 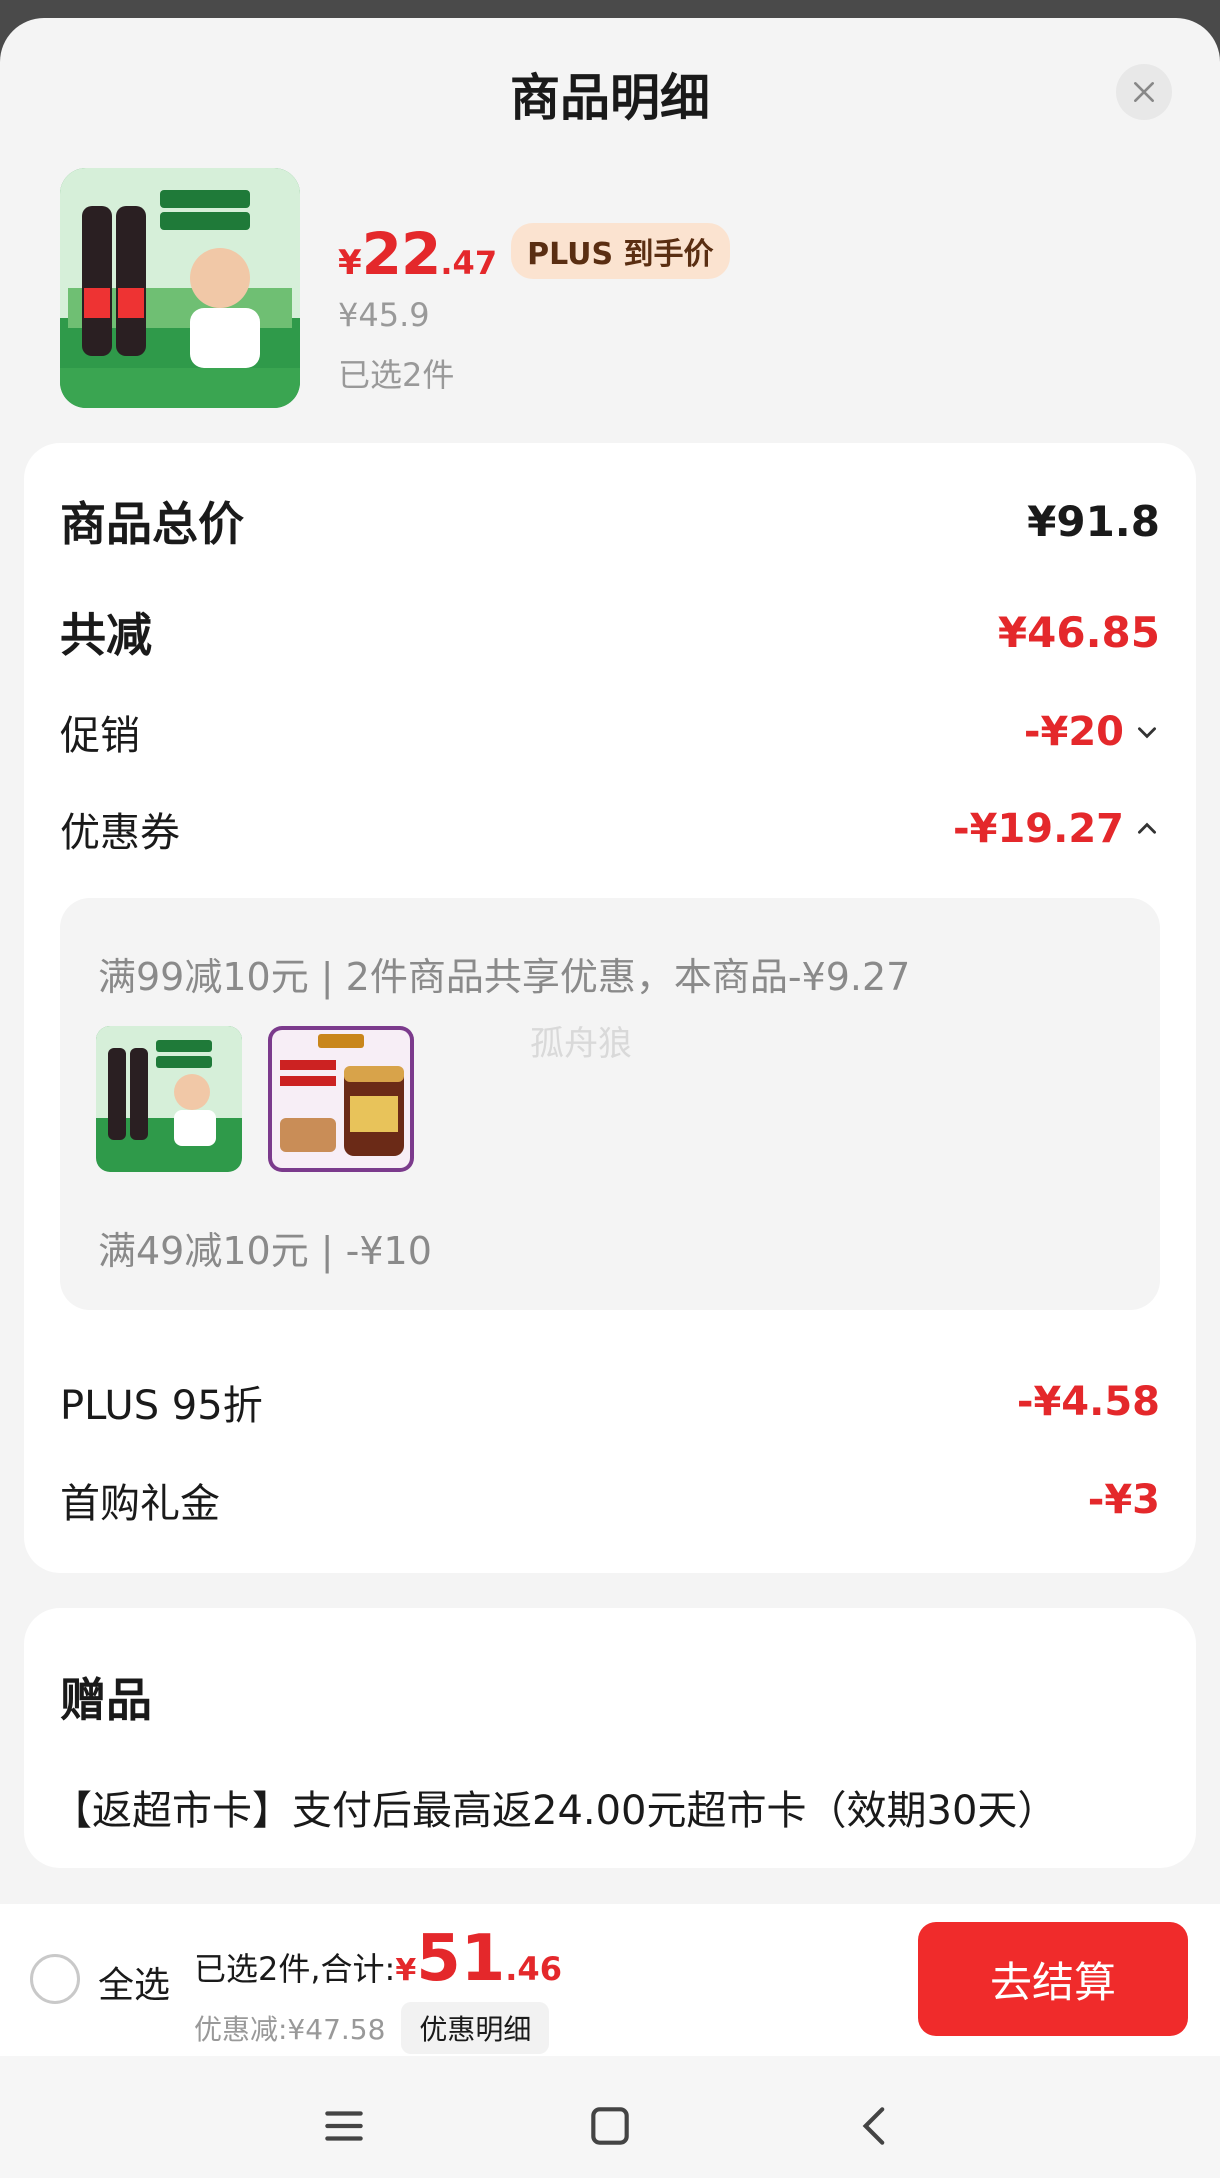 I want to click on watermark: 孤舟狼, so click(x=581, y=1044).